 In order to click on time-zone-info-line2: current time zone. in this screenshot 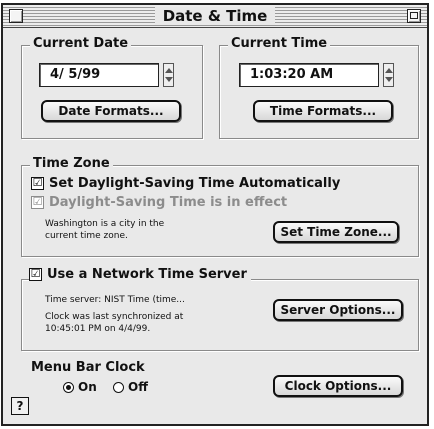, I will do `click(86, 236)`.